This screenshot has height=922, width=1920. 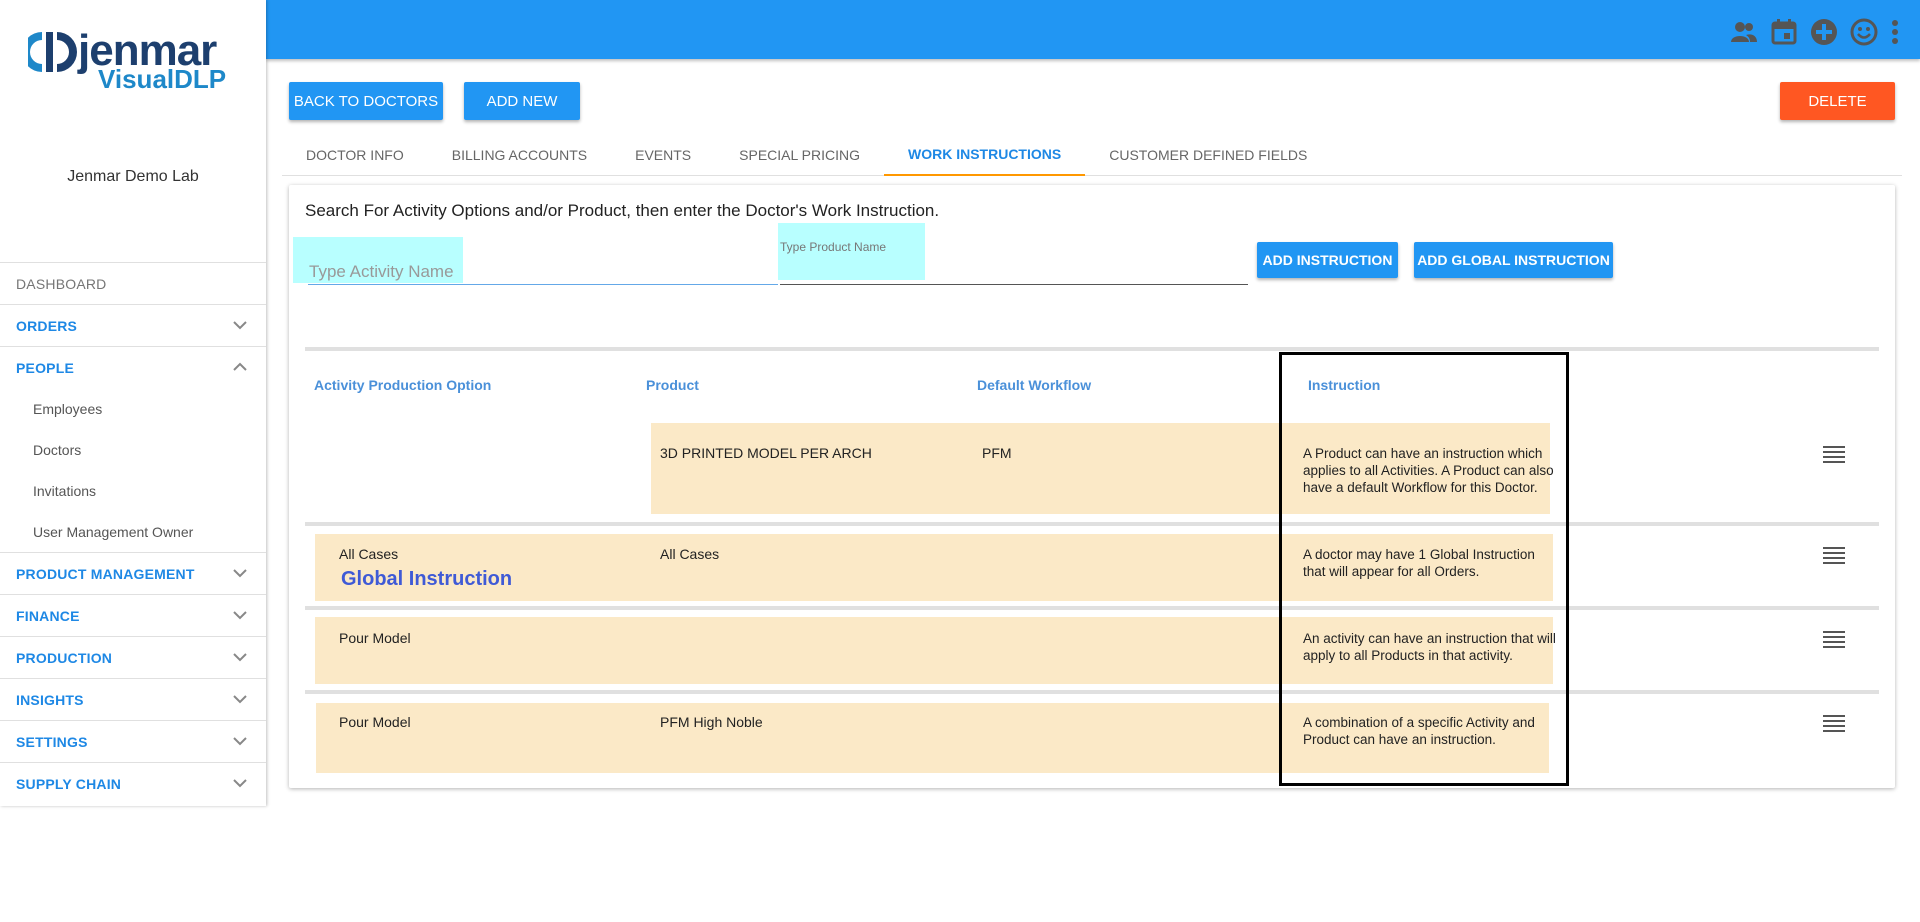 I want to click on tab-special-pricing: SPECIAL PRICING, so click(x=799, y=154).